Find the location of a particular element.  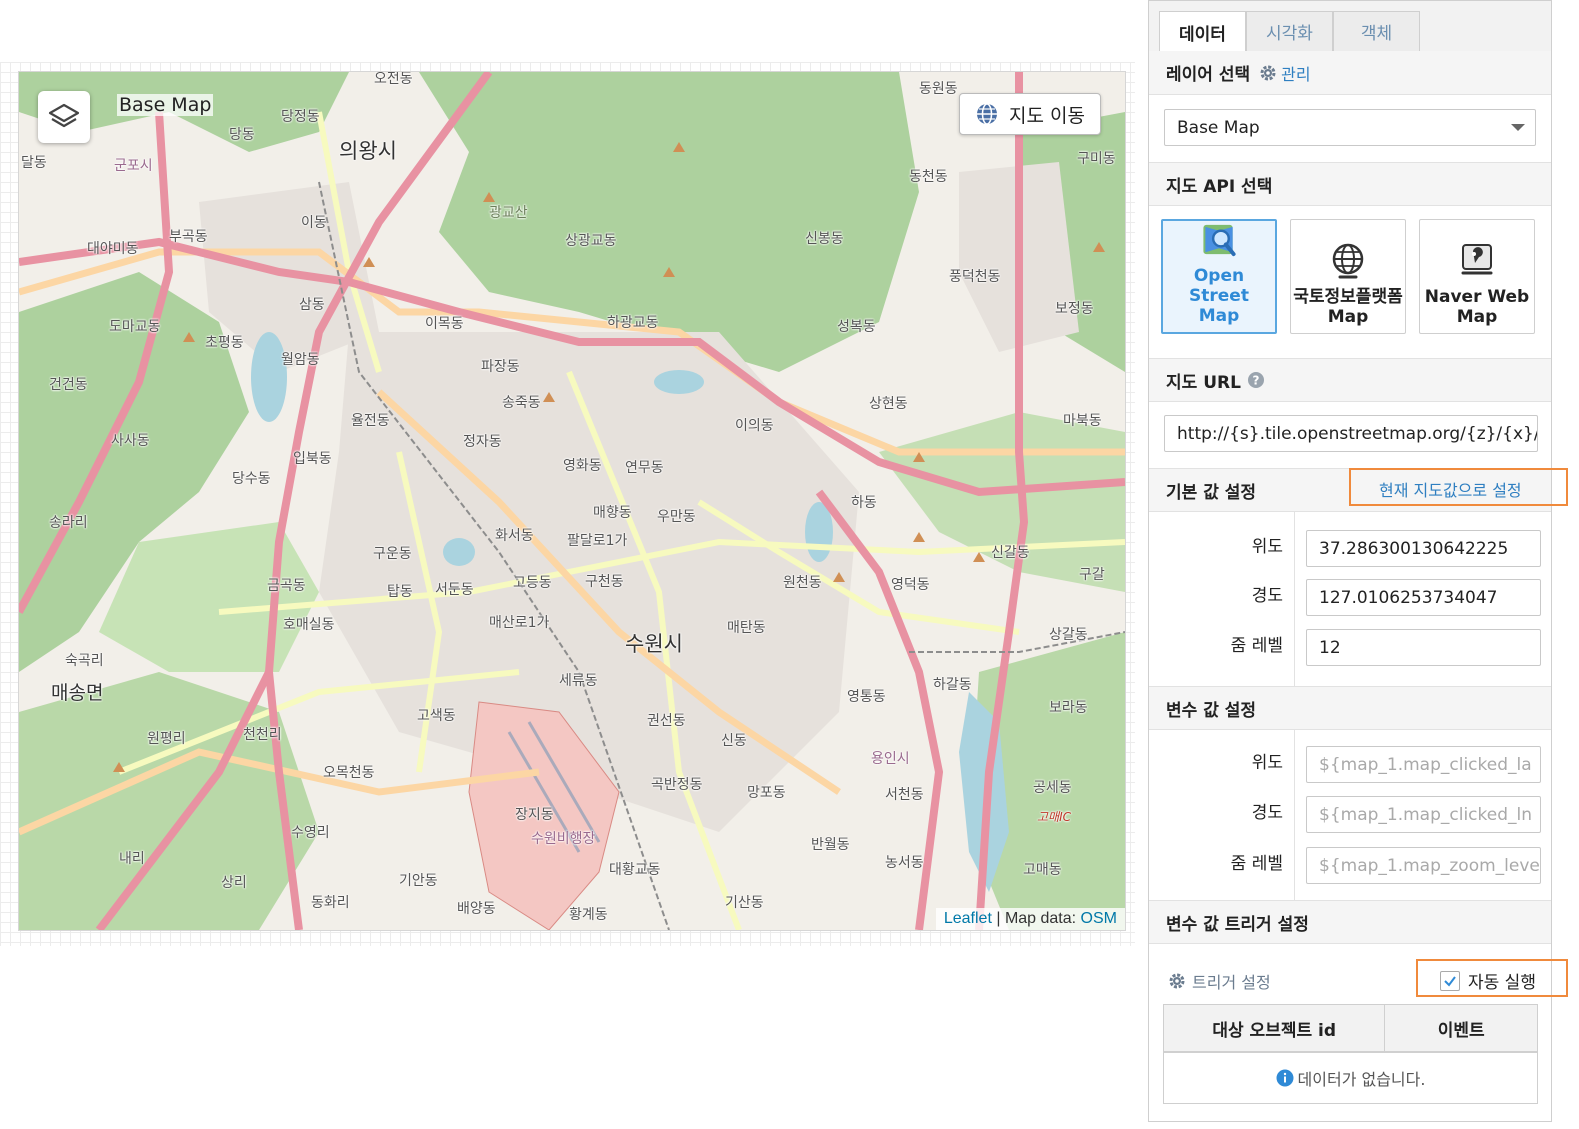

var-lng-input: ${map_1.map_clicked_ln is located at coordinates (1423, 814).